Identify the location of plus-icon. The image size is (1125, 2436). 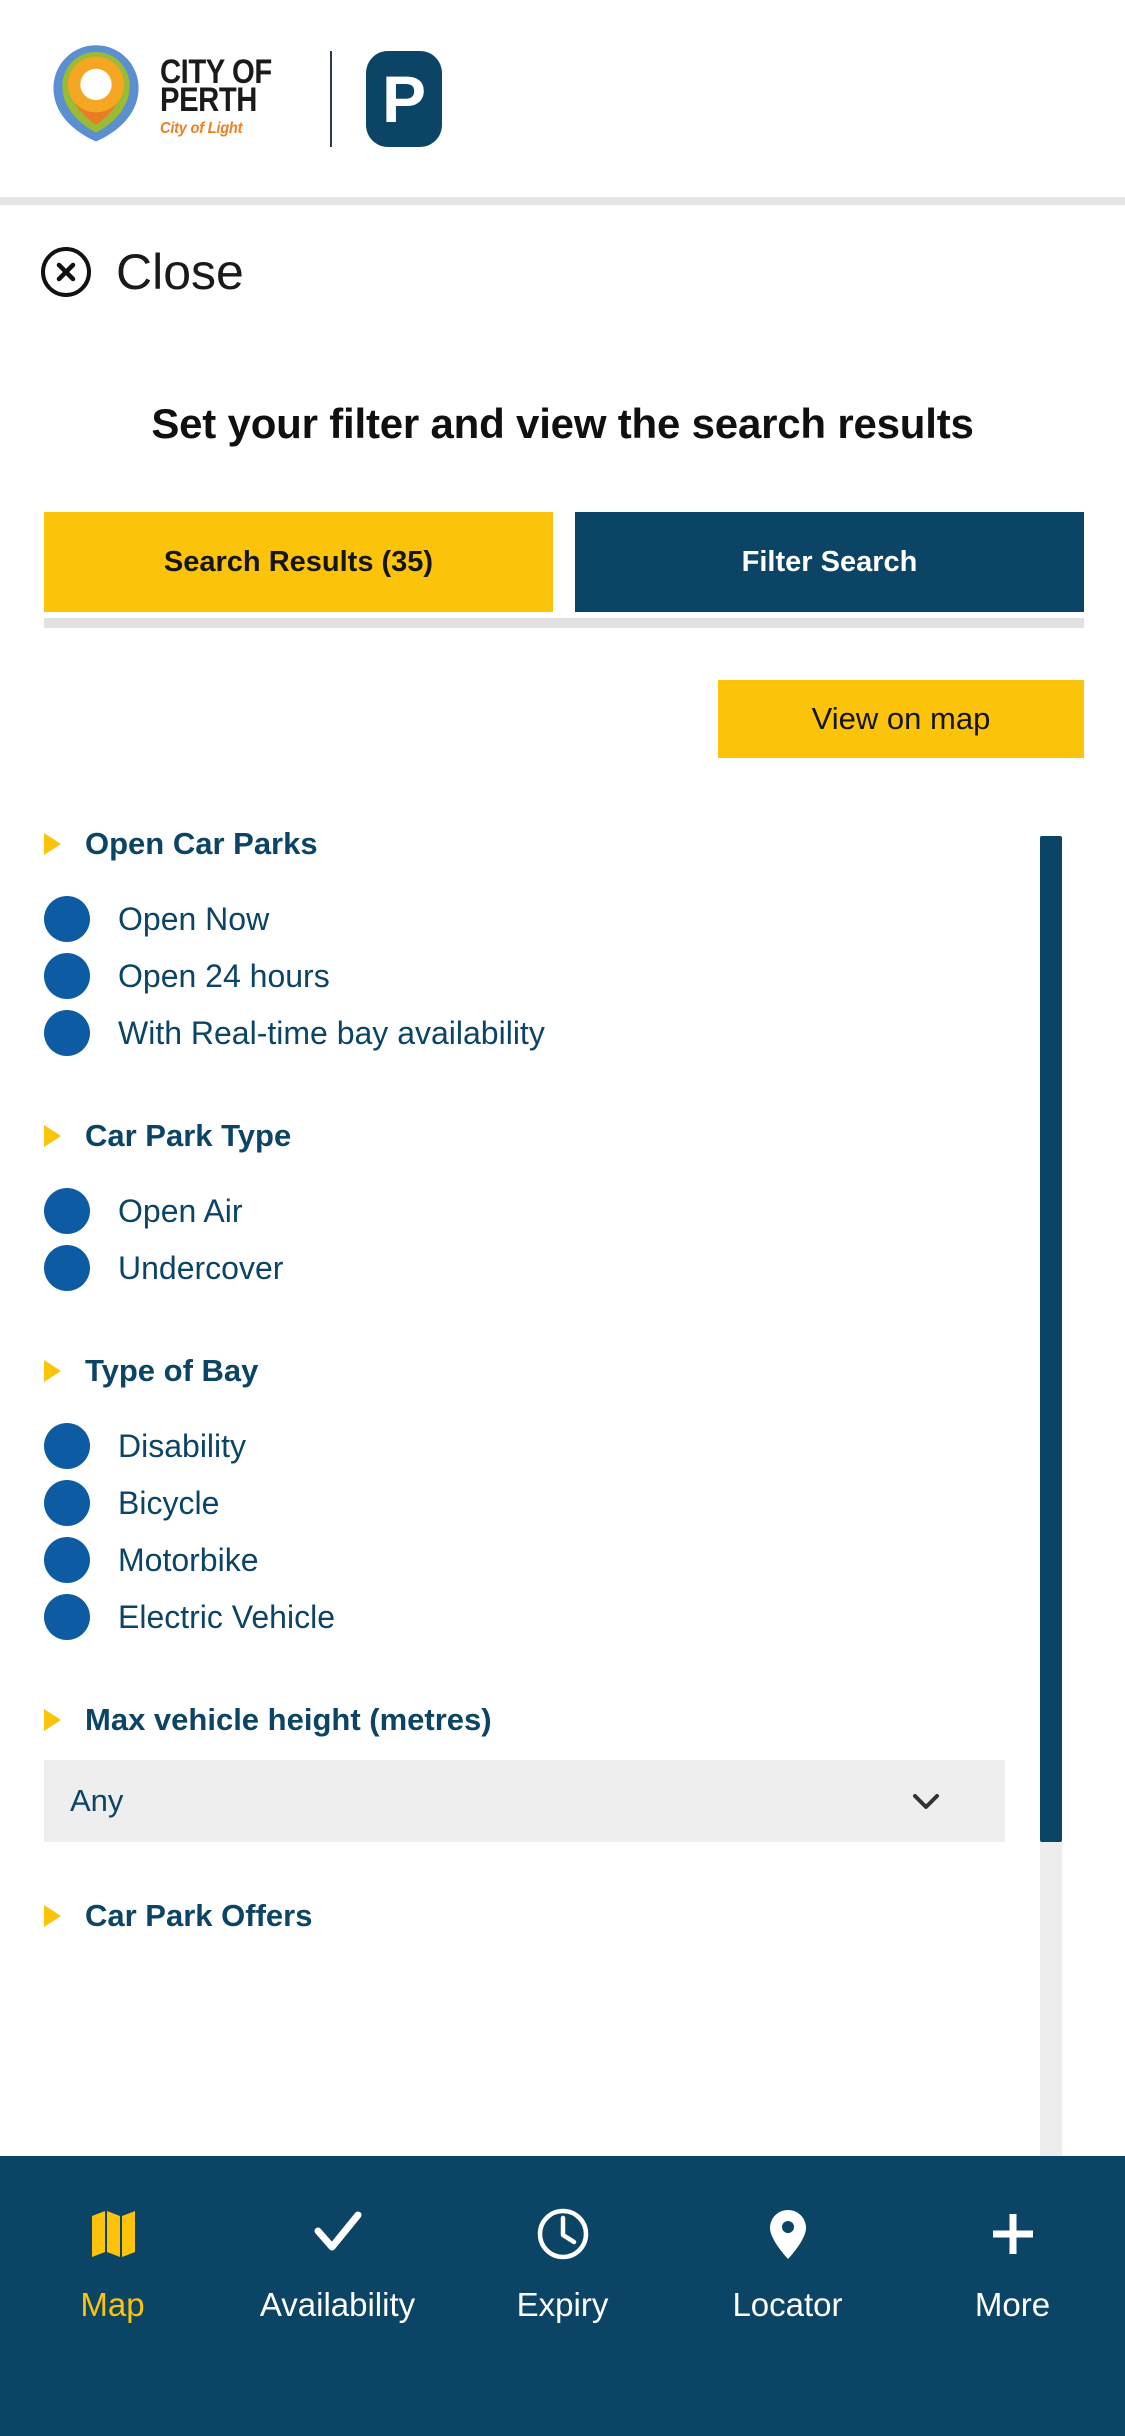
(1013, 2234).